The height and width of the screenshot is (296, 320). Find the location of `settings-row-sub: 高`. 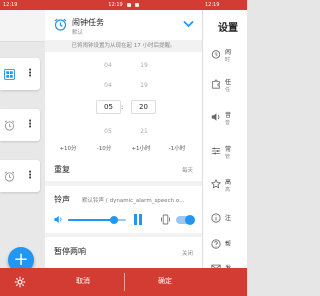

settings-row-sub: 高 is located at coordinates (228, 190).